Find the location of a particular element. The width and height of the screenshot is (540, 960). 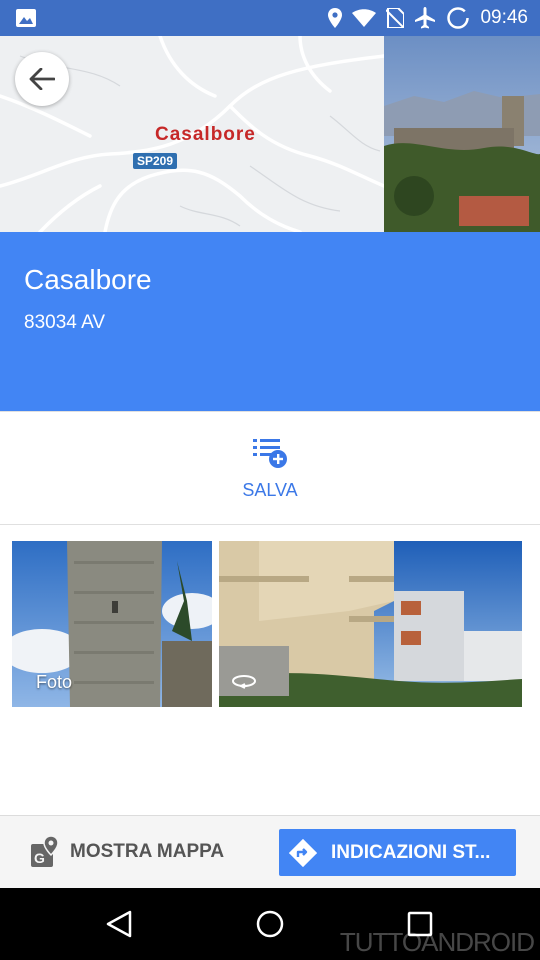

place-address: 83034 AV is located at coordinates (65, 322).